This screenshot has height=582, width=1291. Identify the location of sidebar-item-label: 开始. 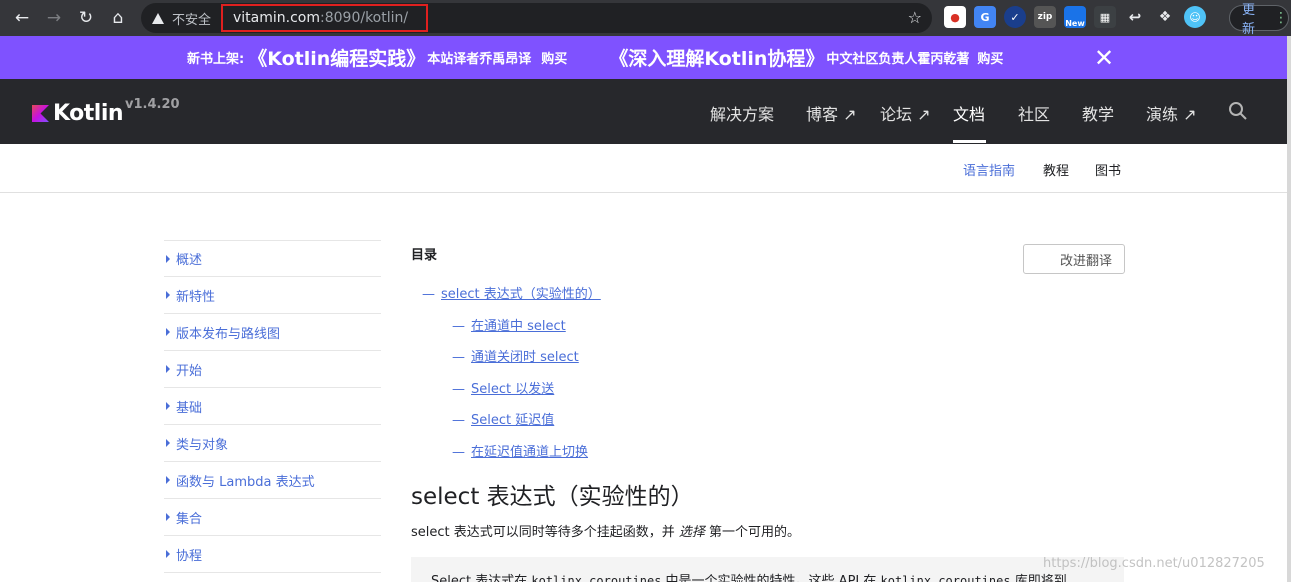
(189, 371).